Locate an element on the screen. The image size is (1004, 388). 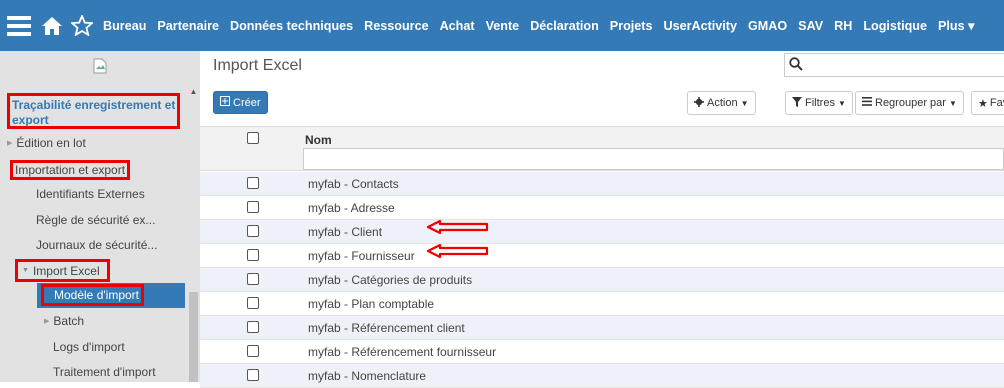
nav-bureau: Bureau is located at coordinates (124, 26).